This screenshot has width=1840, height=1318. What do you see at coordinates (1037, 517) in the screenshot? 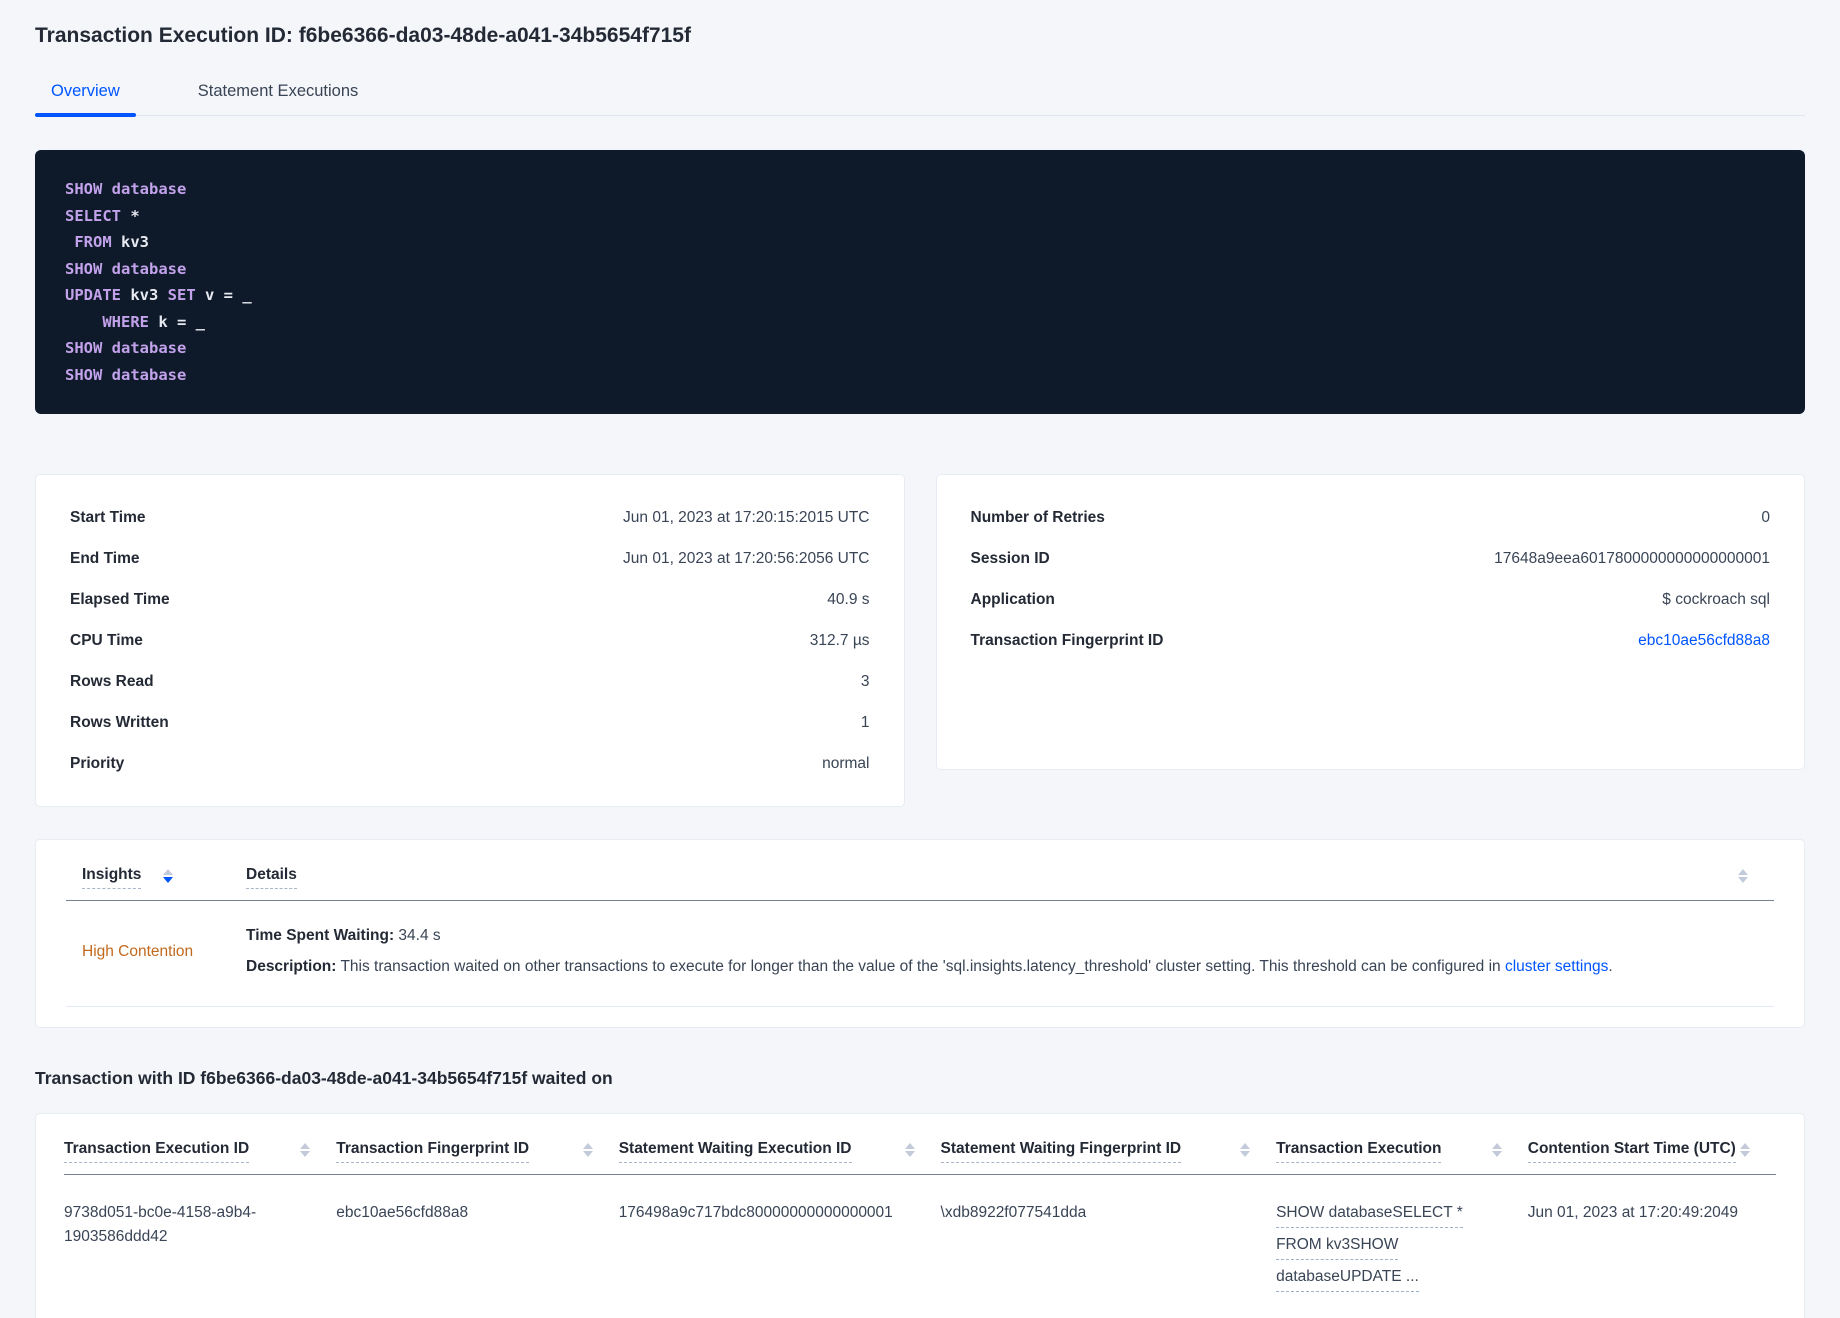
I see `summary-label: Number of Retries` at bounding box center [1037, 517].